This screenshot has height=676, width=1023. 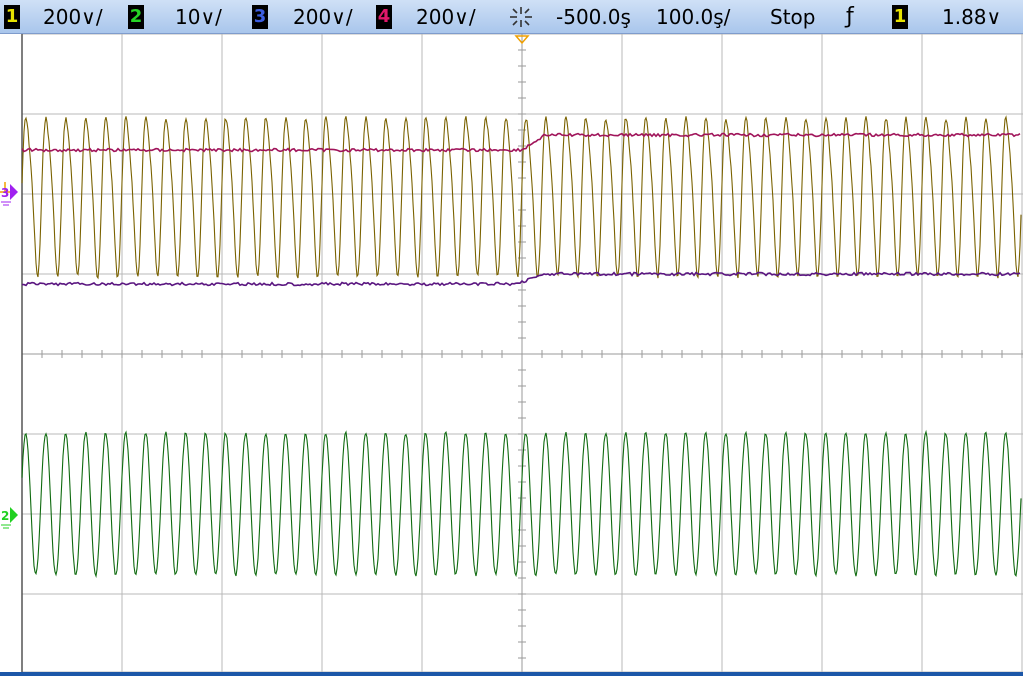 I want to click on trigger-delay-icon, so click(x=521, y=17).